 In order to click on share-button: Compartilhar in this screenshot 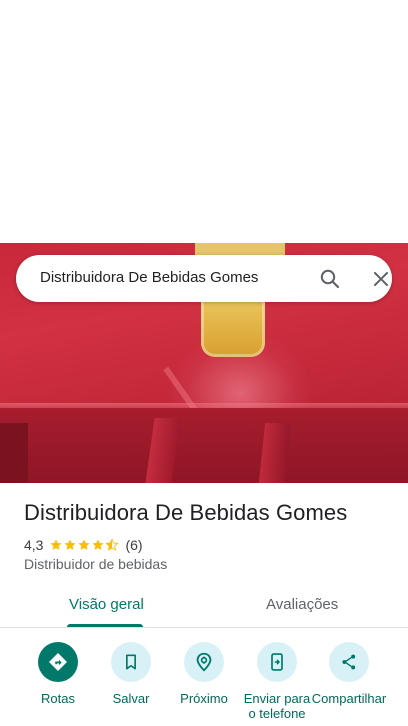, I will do `click(349, 673)`.